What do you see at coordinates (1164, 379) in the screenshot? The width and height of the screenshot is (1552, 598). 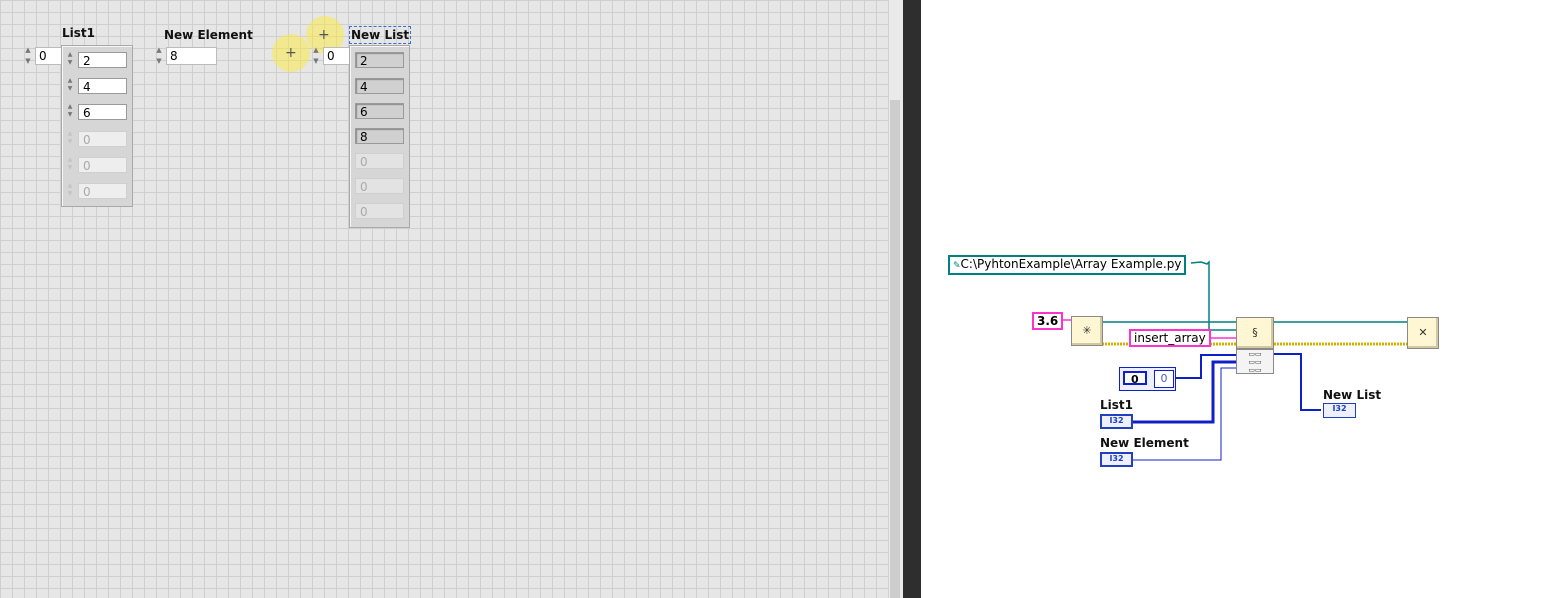 I see `array-constant-element: 0` at bounding box center [1164, 379].